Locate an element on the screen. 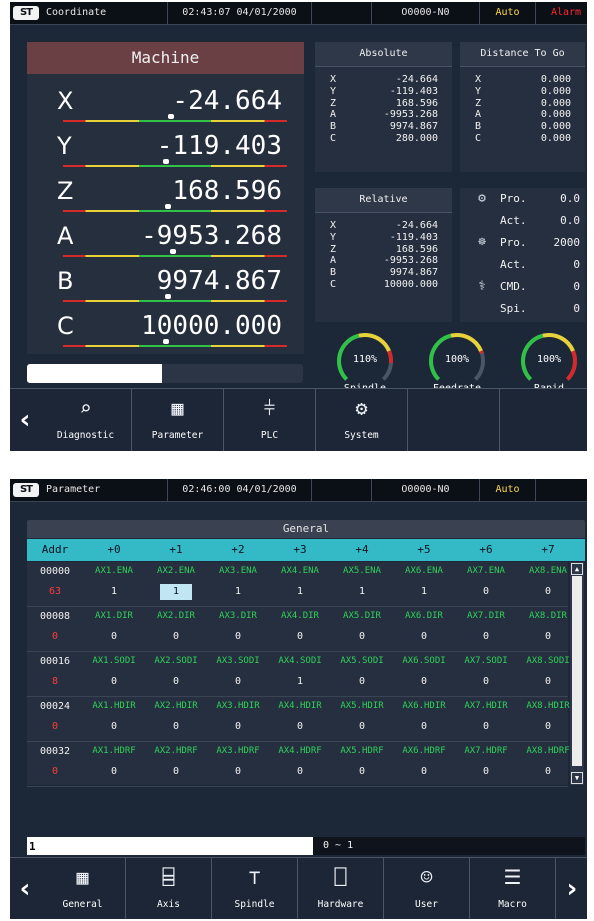  coord-row: X -24.664 is located at coordinates (383, 226).